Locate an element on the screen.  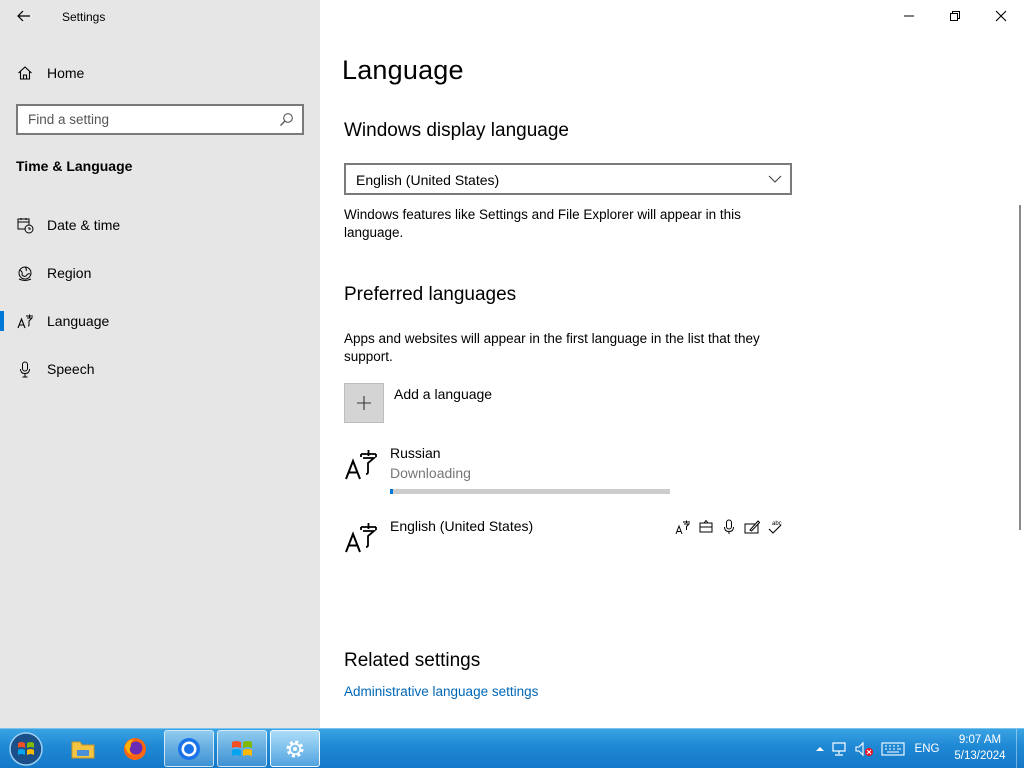
show-hidden-icons-button is located at coordinates (820, 749).